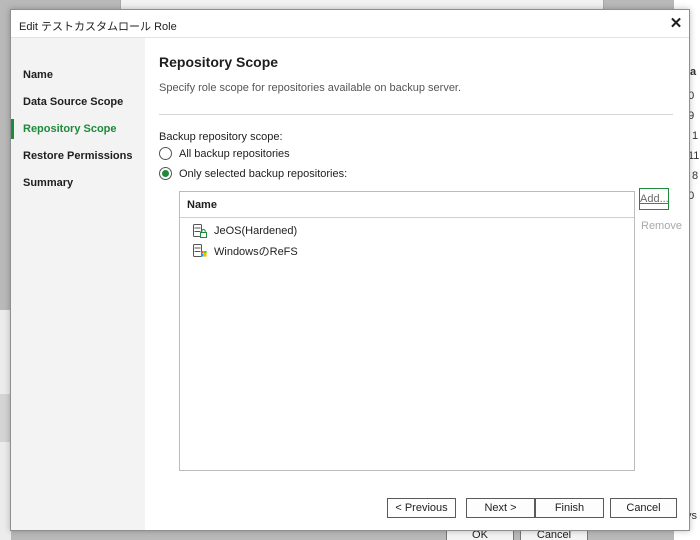  What do you see at coordinates (78, 129) in the screenshot?
I see `step-repository-scope: Repository Scope` at bounding box center [78, 129].